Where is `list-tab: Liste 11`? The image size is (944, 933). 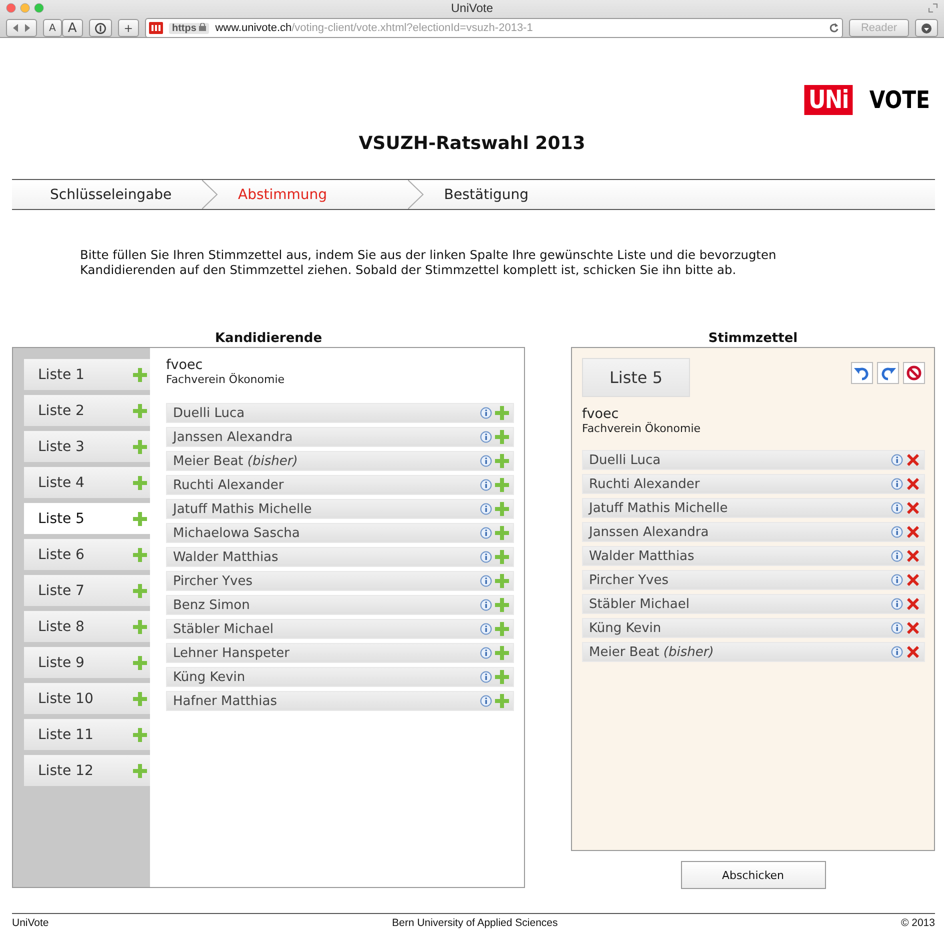
list-tab: Liste 11 is located at coordinates (87, 734).